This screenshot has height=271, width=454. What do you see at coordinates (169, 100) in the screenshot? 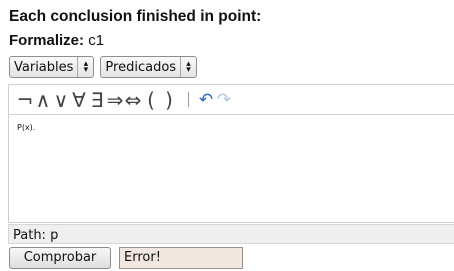
I see `close-paren-button: )` at bounding box center [169, 100].